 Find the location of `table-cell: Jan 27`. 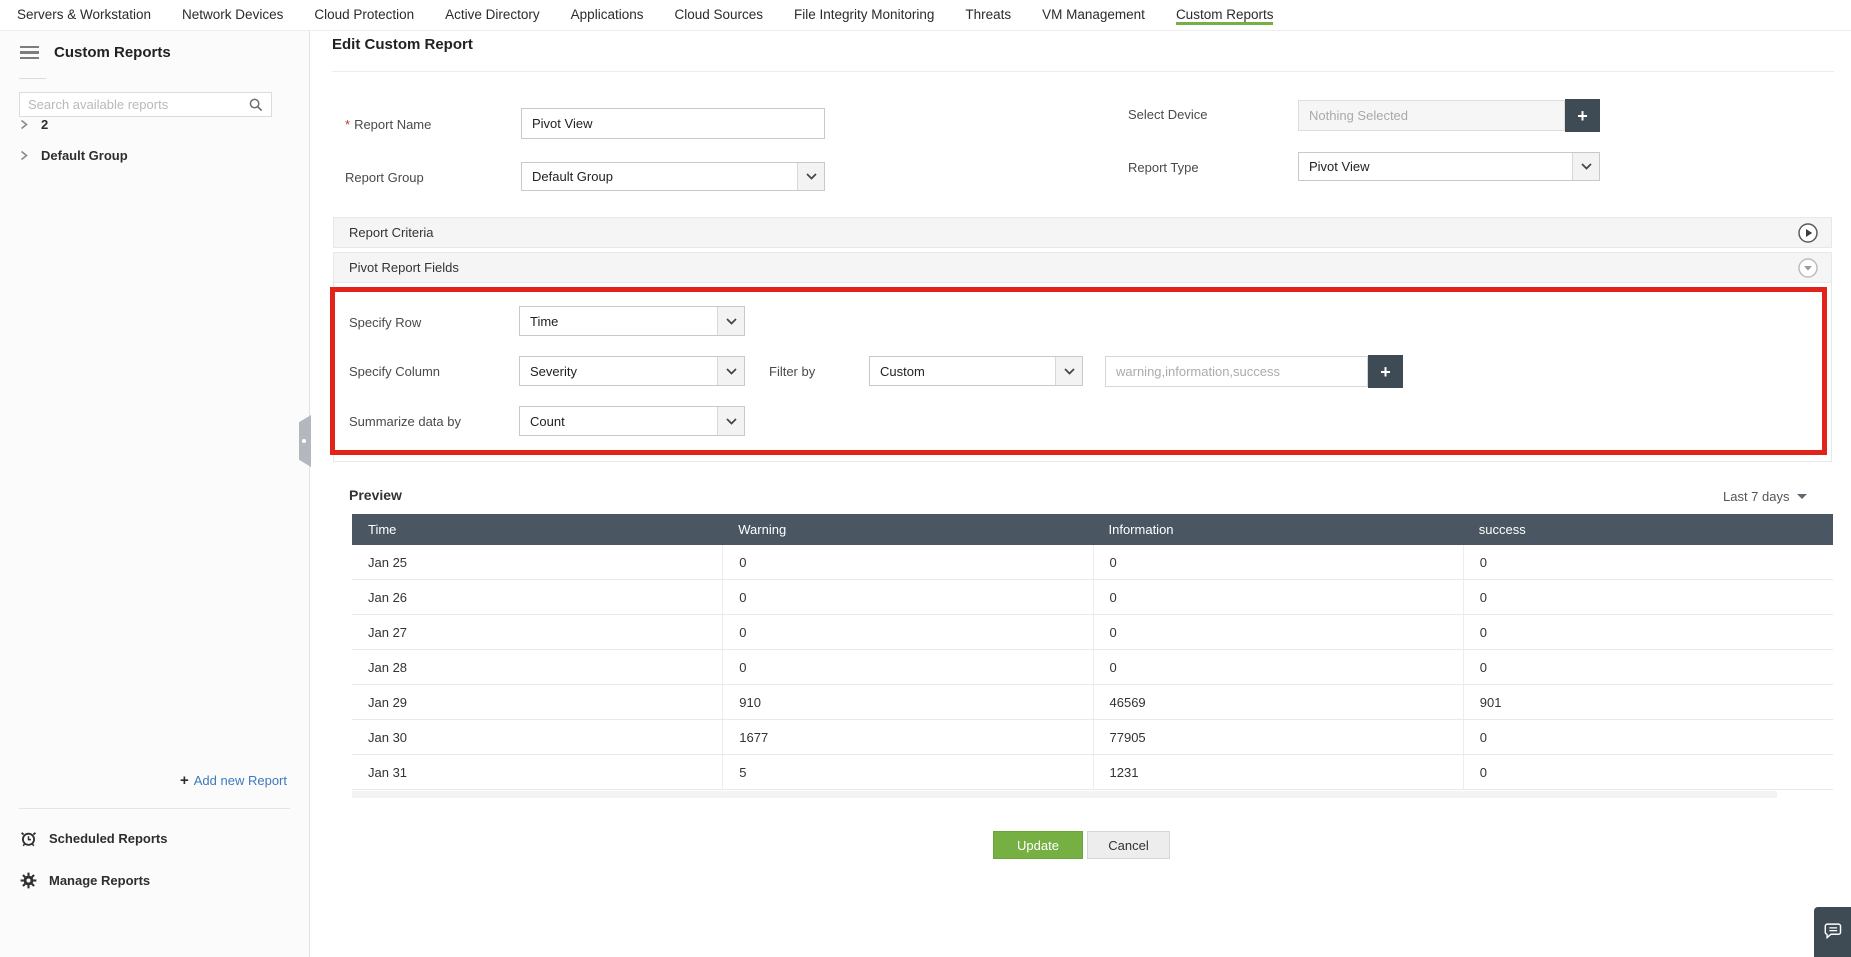

table-cell: Jan 27 is located at coordinates (388, 632).